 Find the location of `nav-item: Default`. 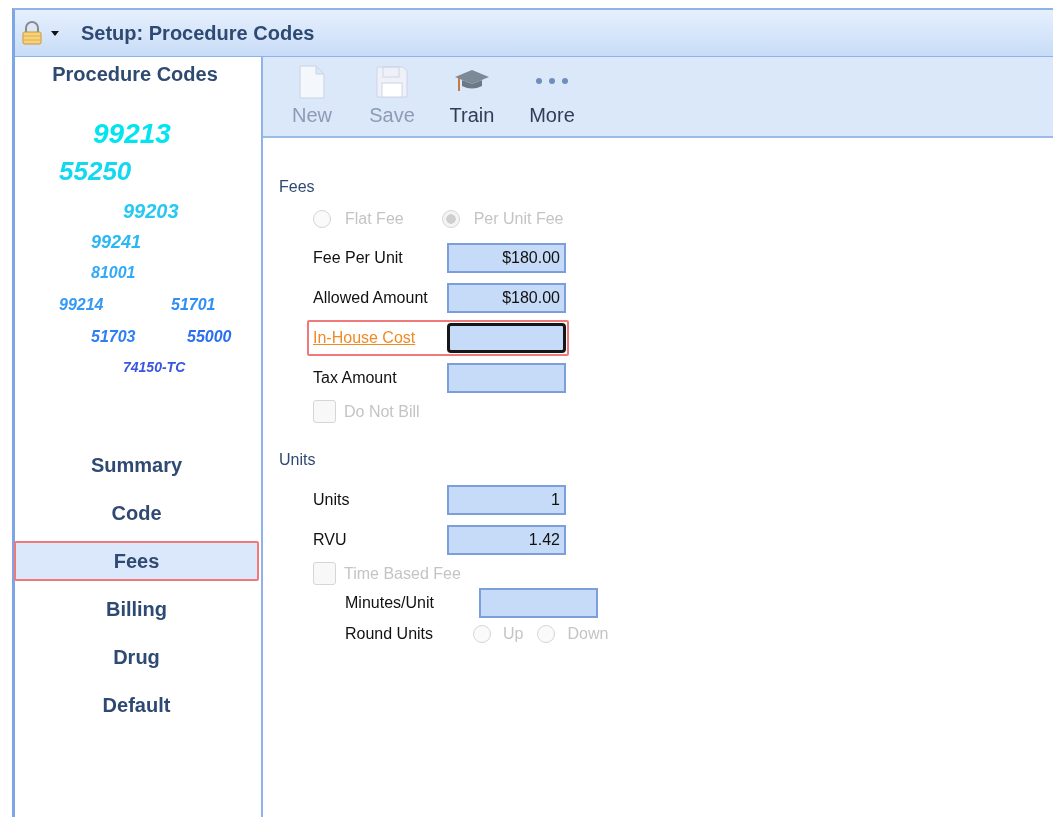

nav-item: Default is located at coordinates (136, 705).